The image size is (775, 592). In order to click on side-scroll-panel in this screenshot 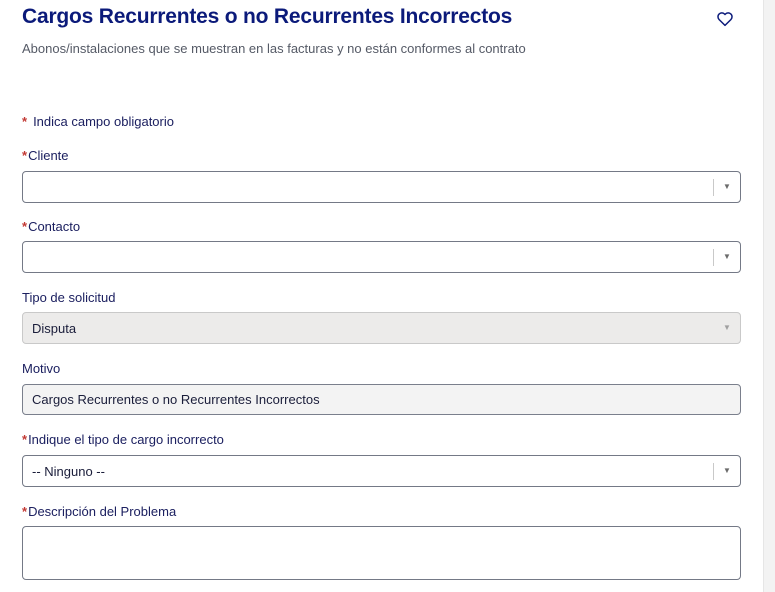, I will do `click(769, 296)`.